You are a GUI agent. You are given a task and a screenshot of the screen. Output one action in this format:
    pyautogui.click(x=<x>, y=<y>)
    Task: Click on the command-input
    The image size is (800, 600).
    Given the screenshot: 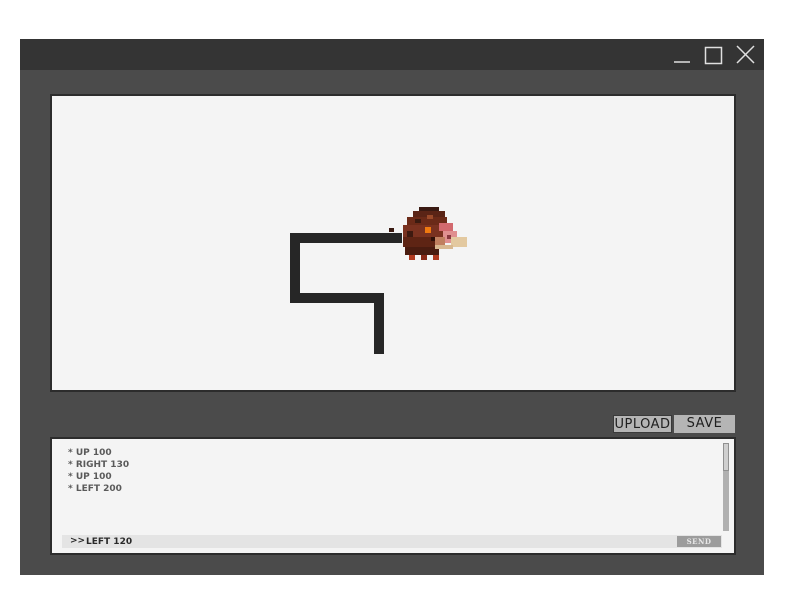 What is the action you would take?
    pyautogui.click(x=366, y=541)
    